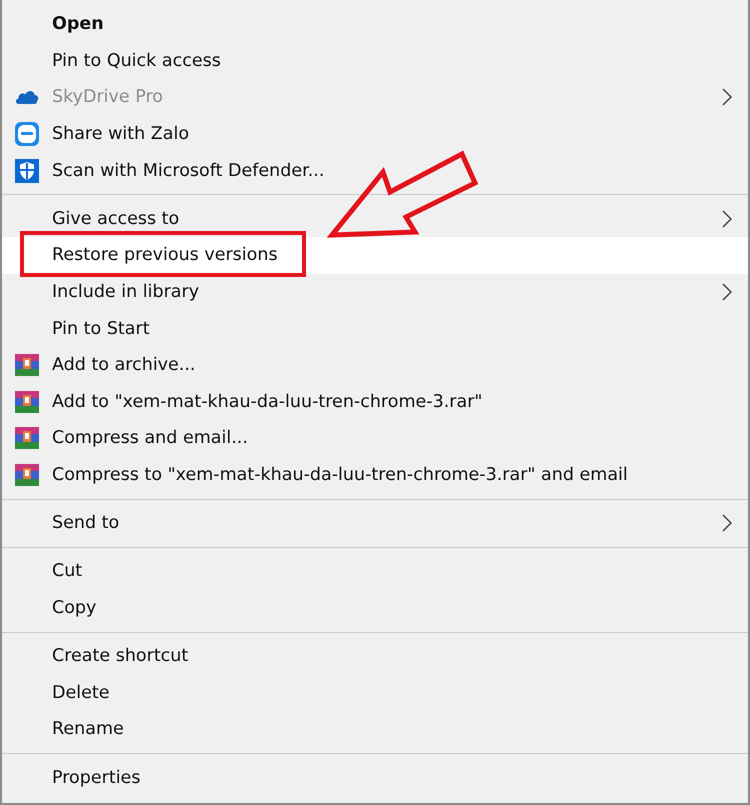 The width and height of the screenshot is (750, 805). What do you see at coordinates (27, 170) in the screenshot?
I see `shield-icon` at bounding box center [27, 170].